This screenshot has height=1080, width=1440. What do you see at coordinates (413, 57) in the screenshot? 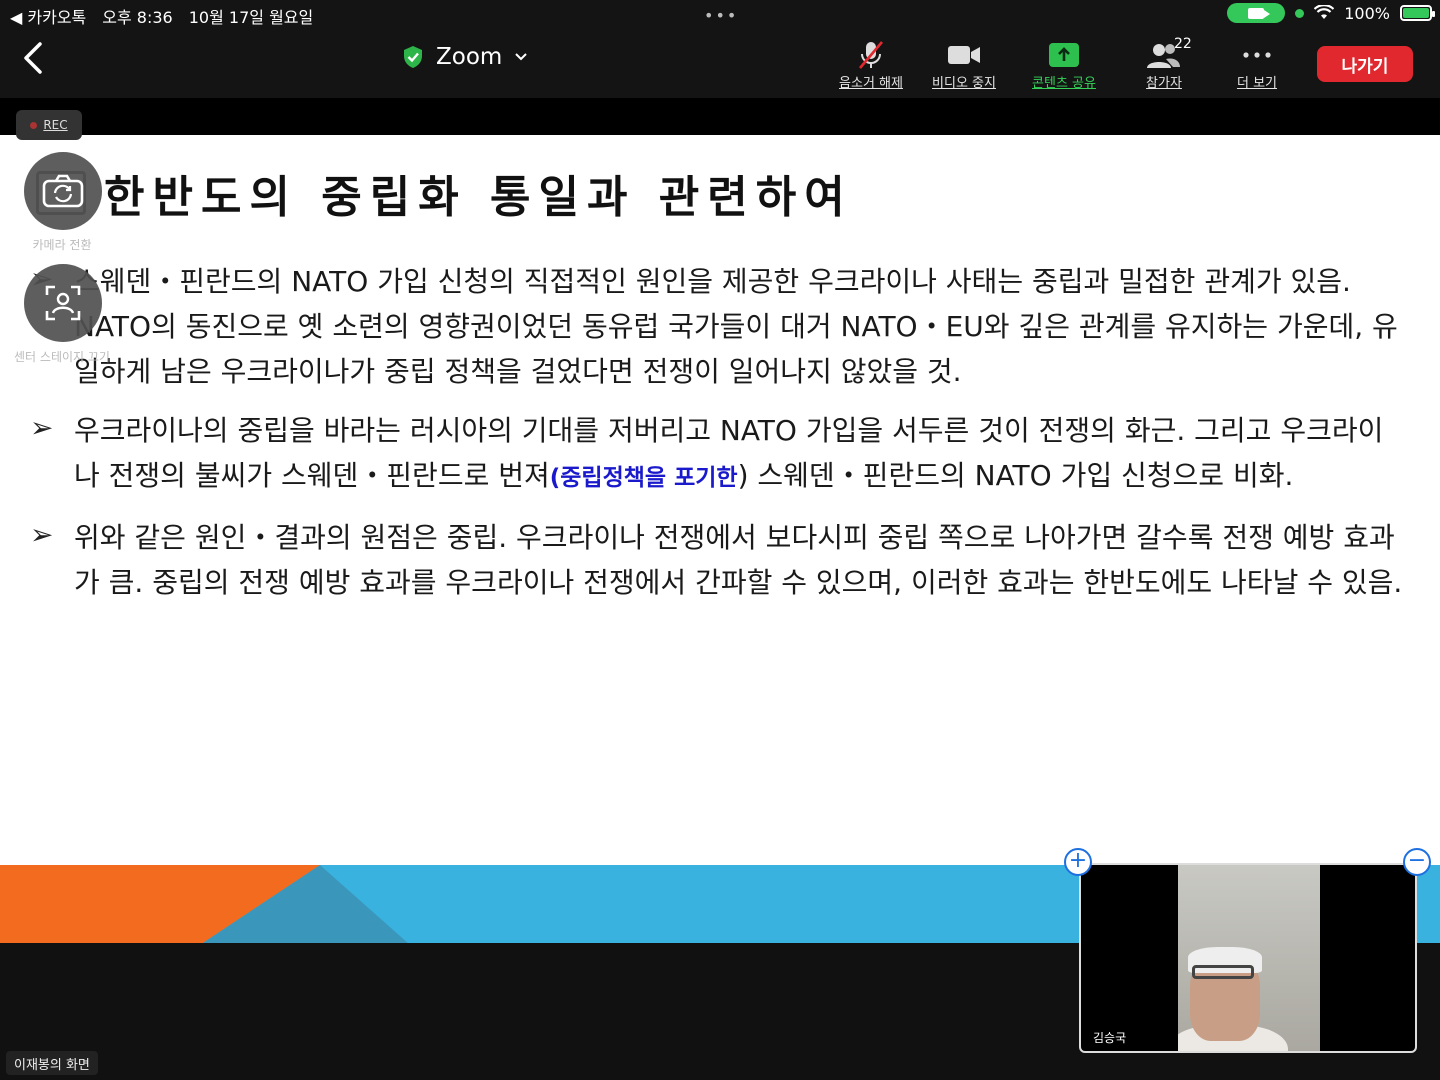
I see `shield-check-icon` at bounding box center [413, 57].